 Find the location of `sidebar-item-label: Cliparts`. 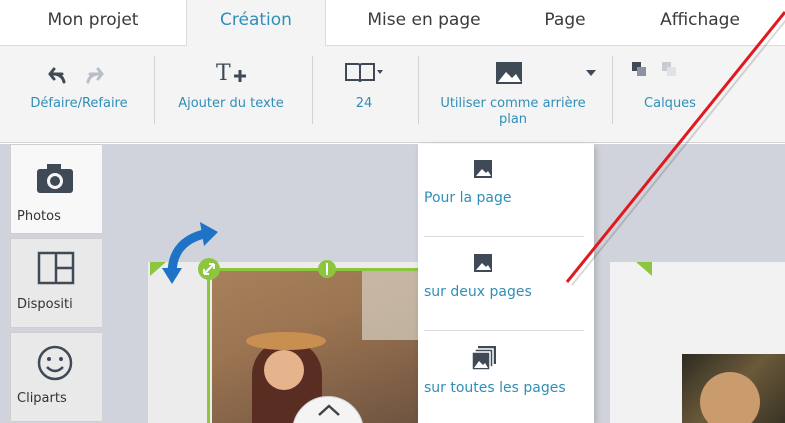

sidebar-item-label: Cliparts is located at coordinates (42, 398).